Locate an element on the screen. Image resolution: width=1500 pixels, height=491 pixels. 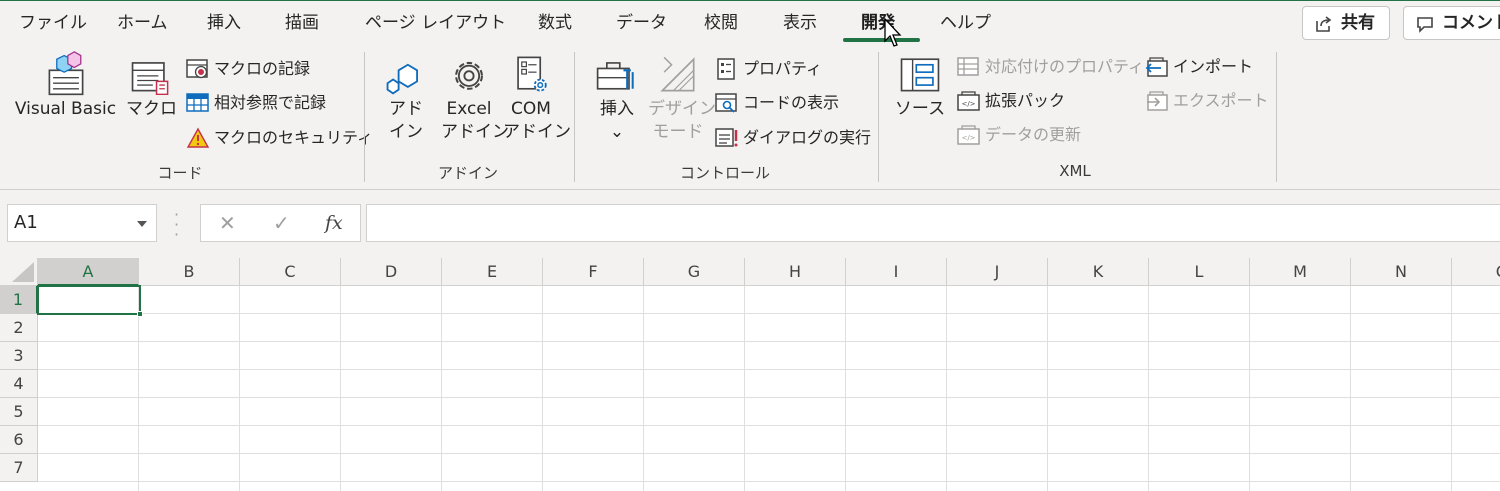
column-header: H is located at coordinates (795, 272).